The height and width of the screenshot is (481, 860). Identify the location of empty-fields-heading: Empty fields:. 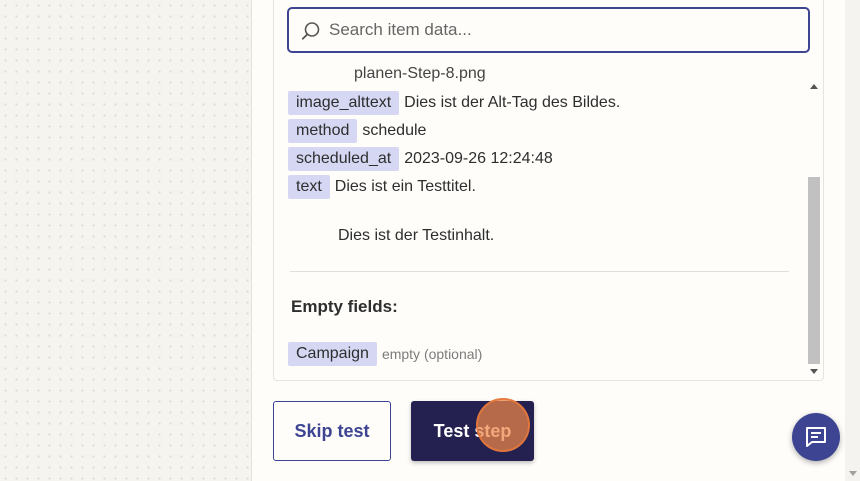
(344, 306).